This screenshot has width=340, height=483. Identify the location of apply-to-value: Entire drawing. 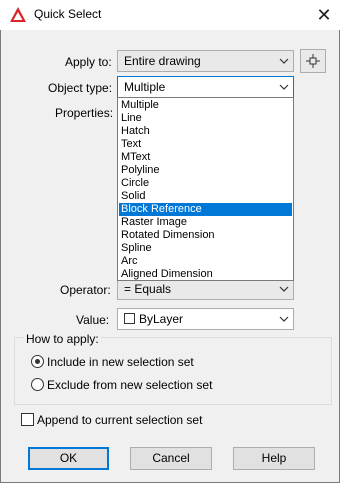
(162, 61).